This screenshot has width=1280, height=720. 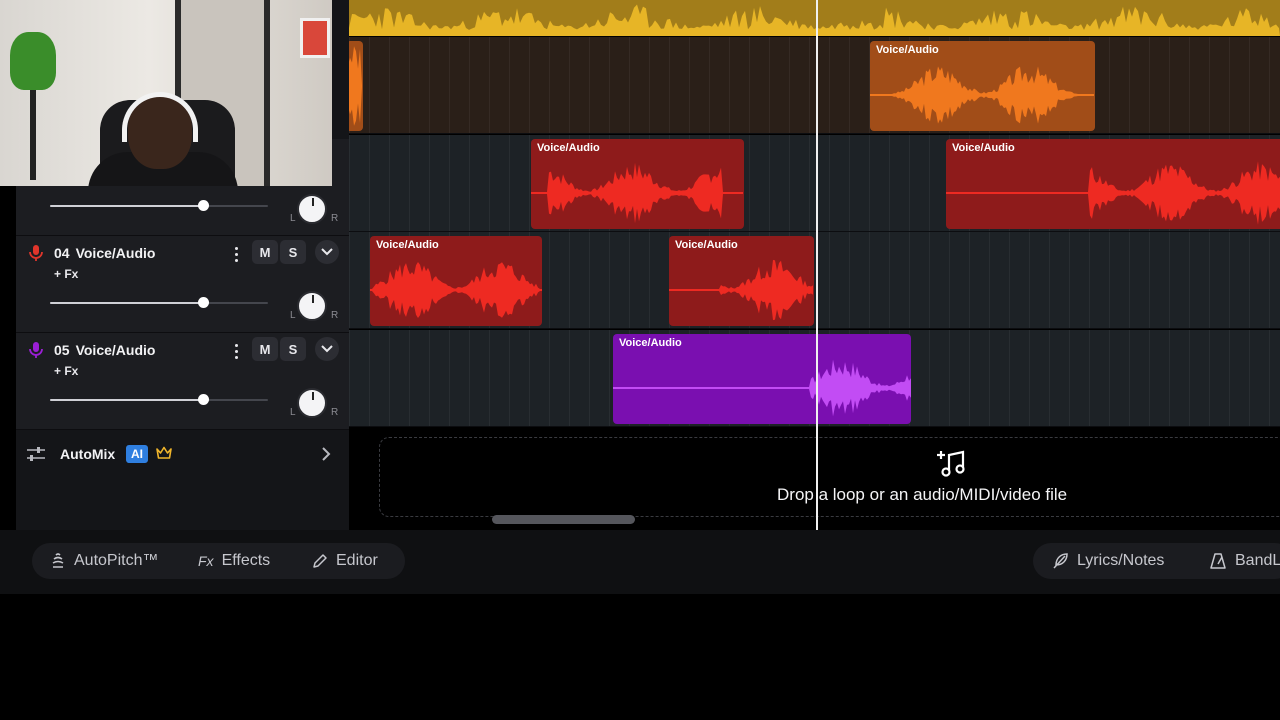 What do you see at coordinates (356, 86) in the screenshot?
I see `audio-clip` at bounding box center [356, 86].